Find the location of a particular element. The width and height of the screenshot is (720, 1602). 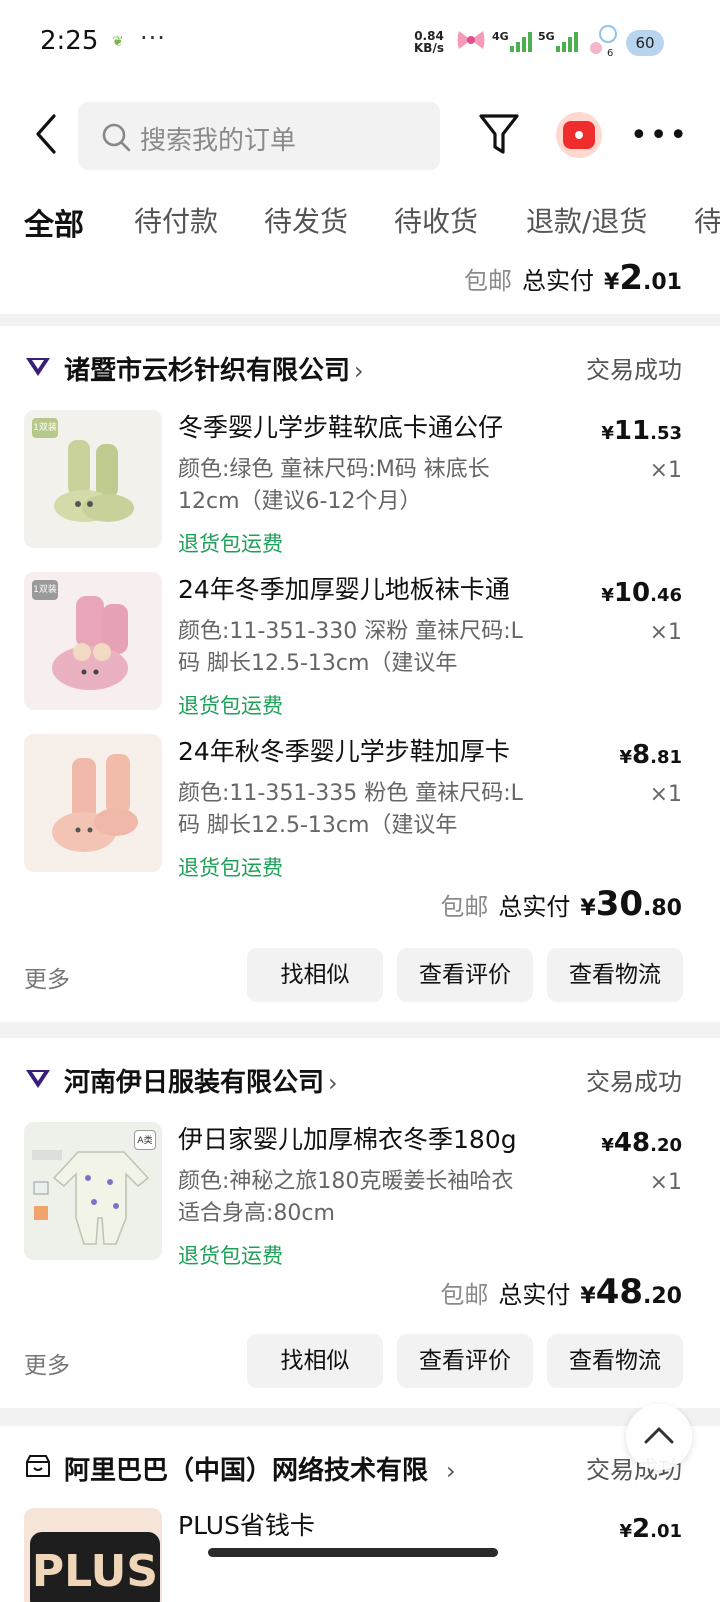

shop-name: 阿里巴巴（中国）网络技术有限 › is located at coordinates (260, 1468).